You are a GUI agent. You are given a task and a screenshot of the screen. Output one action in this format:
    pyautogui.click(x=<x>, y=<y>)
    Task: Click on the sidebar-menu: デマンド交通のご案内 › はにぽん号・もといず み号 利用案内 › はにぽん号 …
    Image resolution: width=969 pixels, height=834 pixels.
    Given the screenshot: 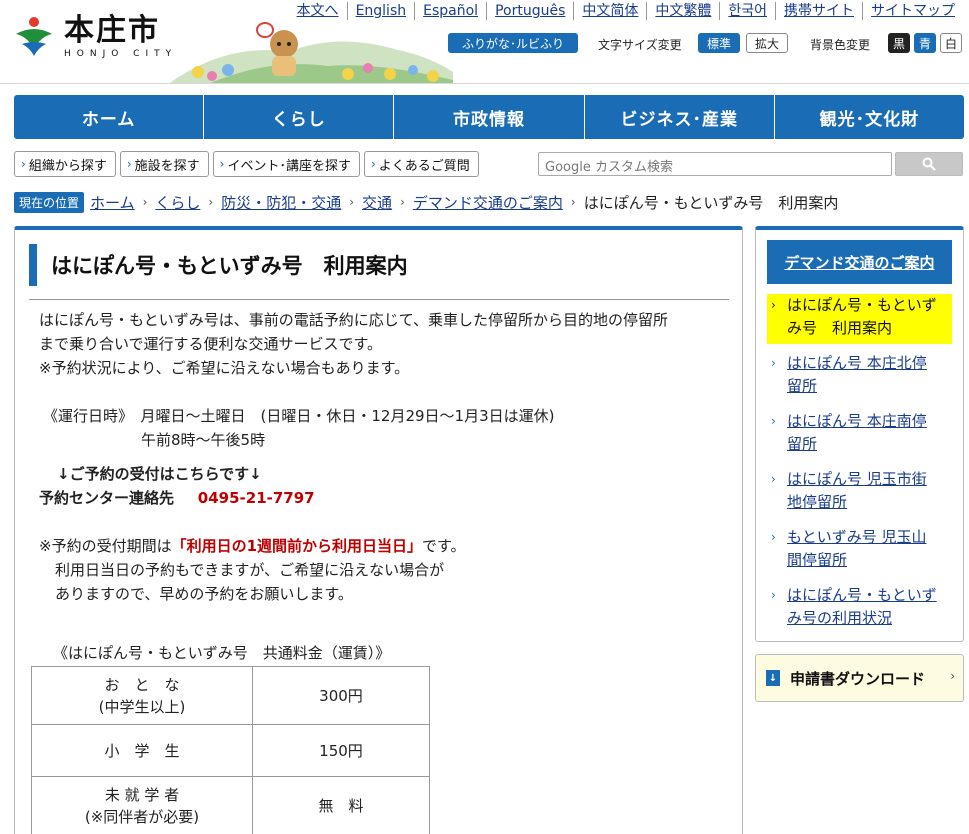 What is the action you would take?
    pyautogui.click(x=859, y=434)
    